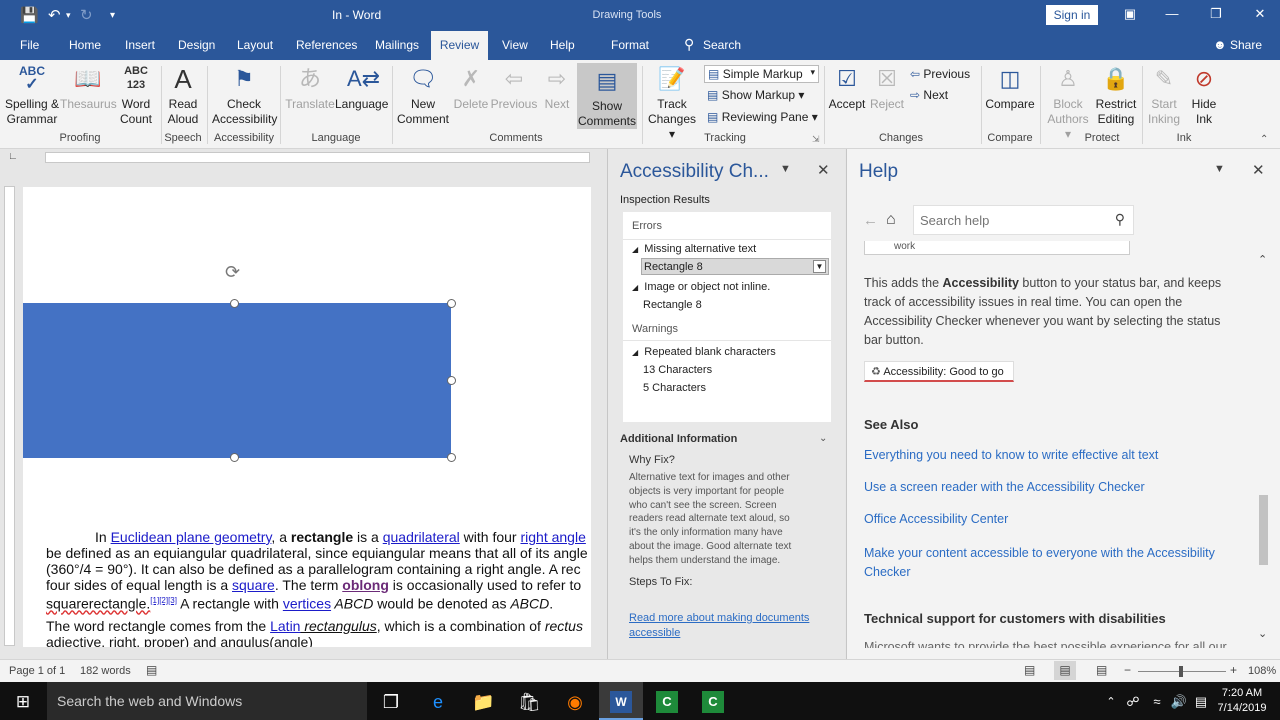 The width and height of the screenshot is (1280, 720). I want to click on scroll-thumb, so click(1263, 530).